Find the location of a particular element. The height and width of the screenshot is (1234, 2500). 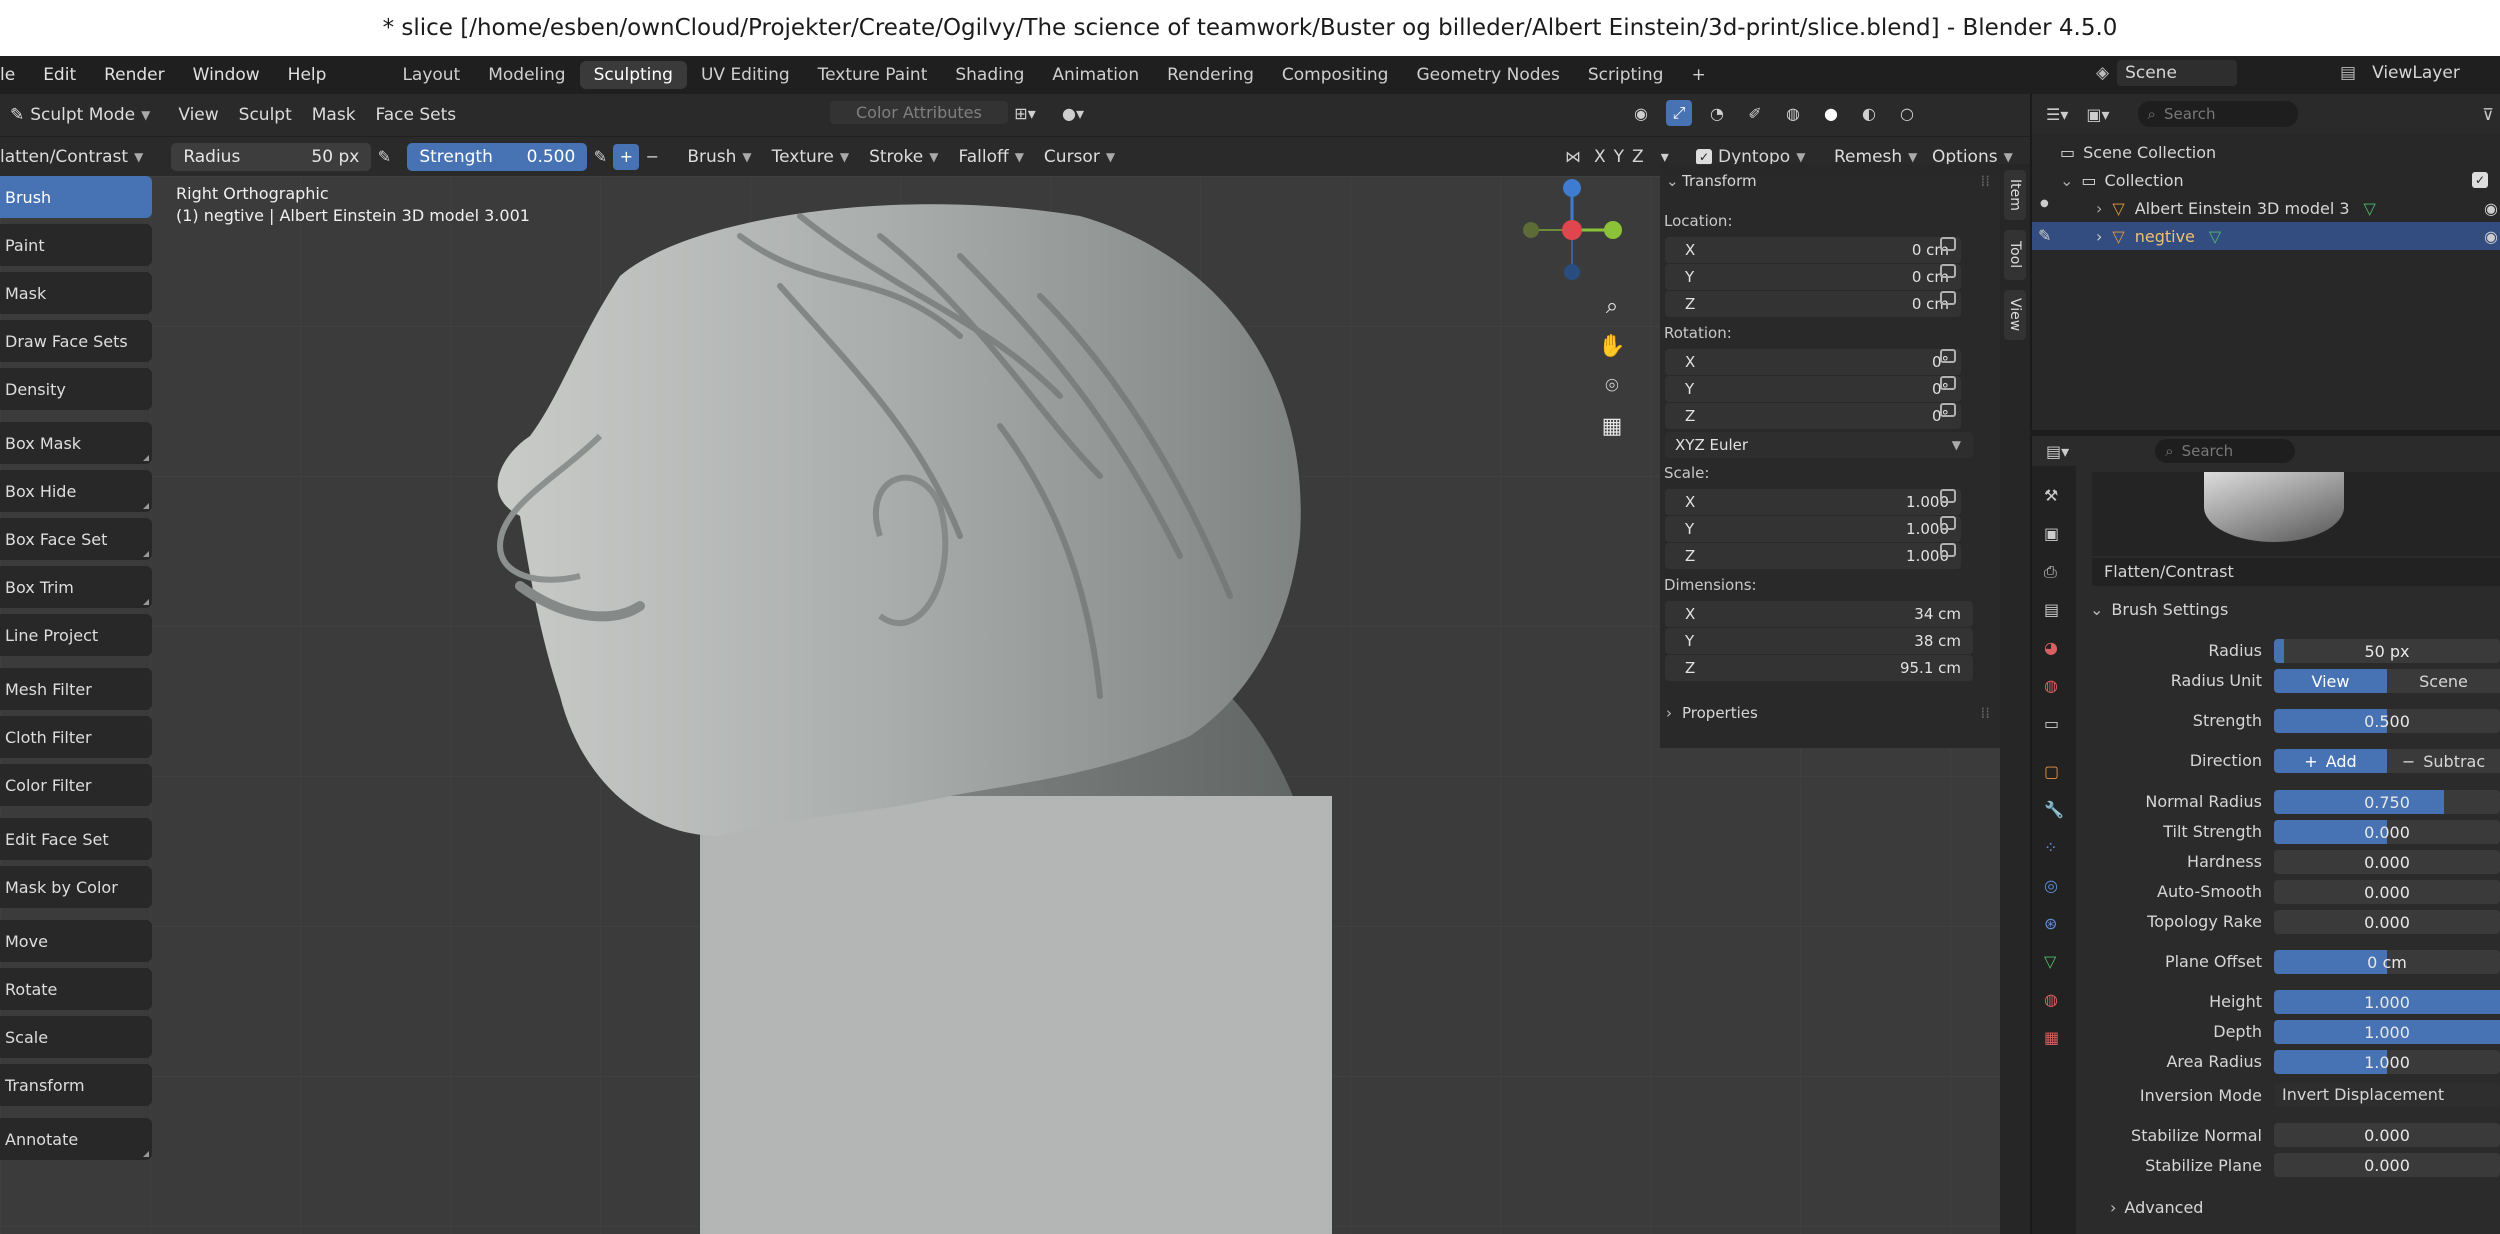

tool-box-face-set: Box Face Set is located at coordinates (76, 539).